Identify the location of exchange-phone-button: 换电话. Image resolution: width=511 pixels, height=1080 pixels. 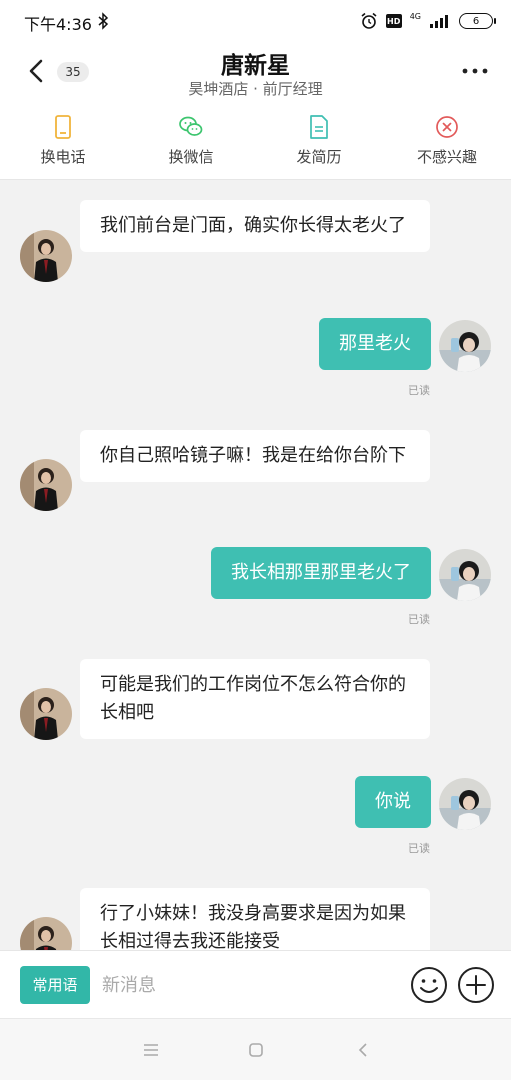
(63, 140).